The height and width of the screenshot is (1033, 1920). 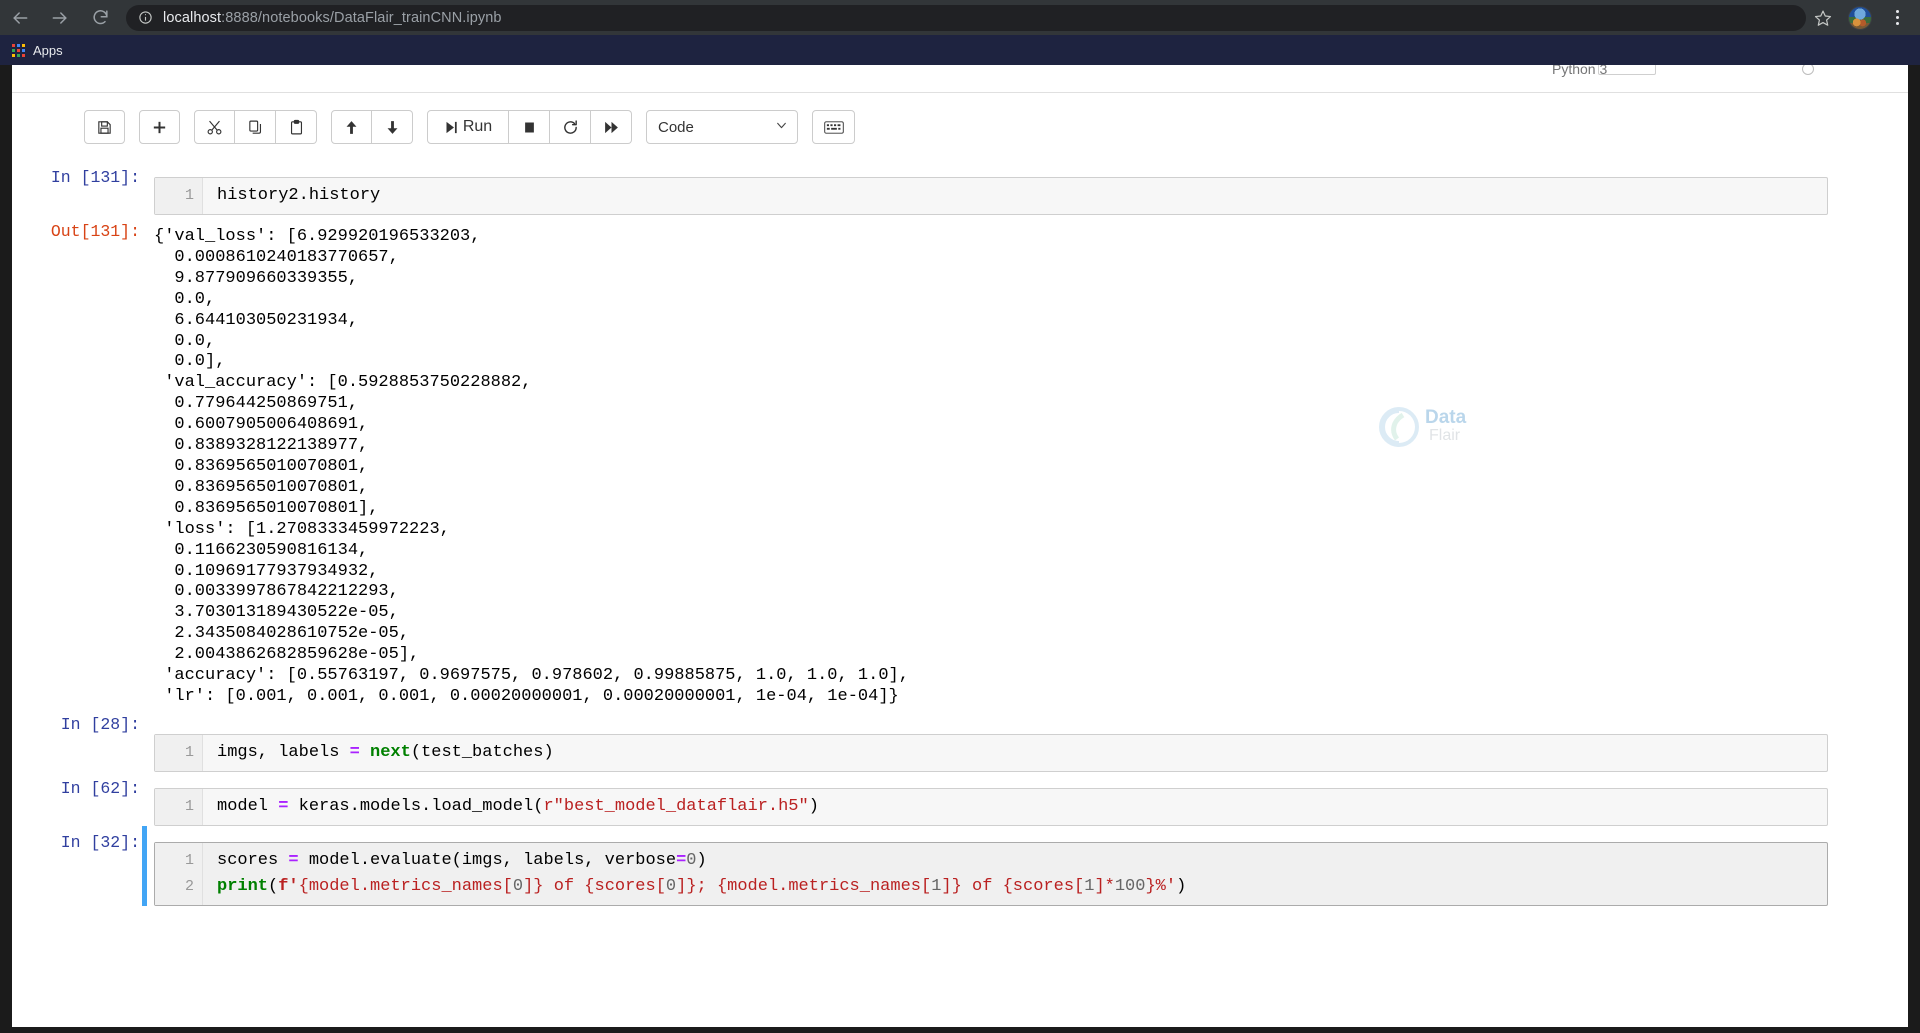 I want to click on cell-prompt-in-32: In [32]:, so click(x=100, y=842).